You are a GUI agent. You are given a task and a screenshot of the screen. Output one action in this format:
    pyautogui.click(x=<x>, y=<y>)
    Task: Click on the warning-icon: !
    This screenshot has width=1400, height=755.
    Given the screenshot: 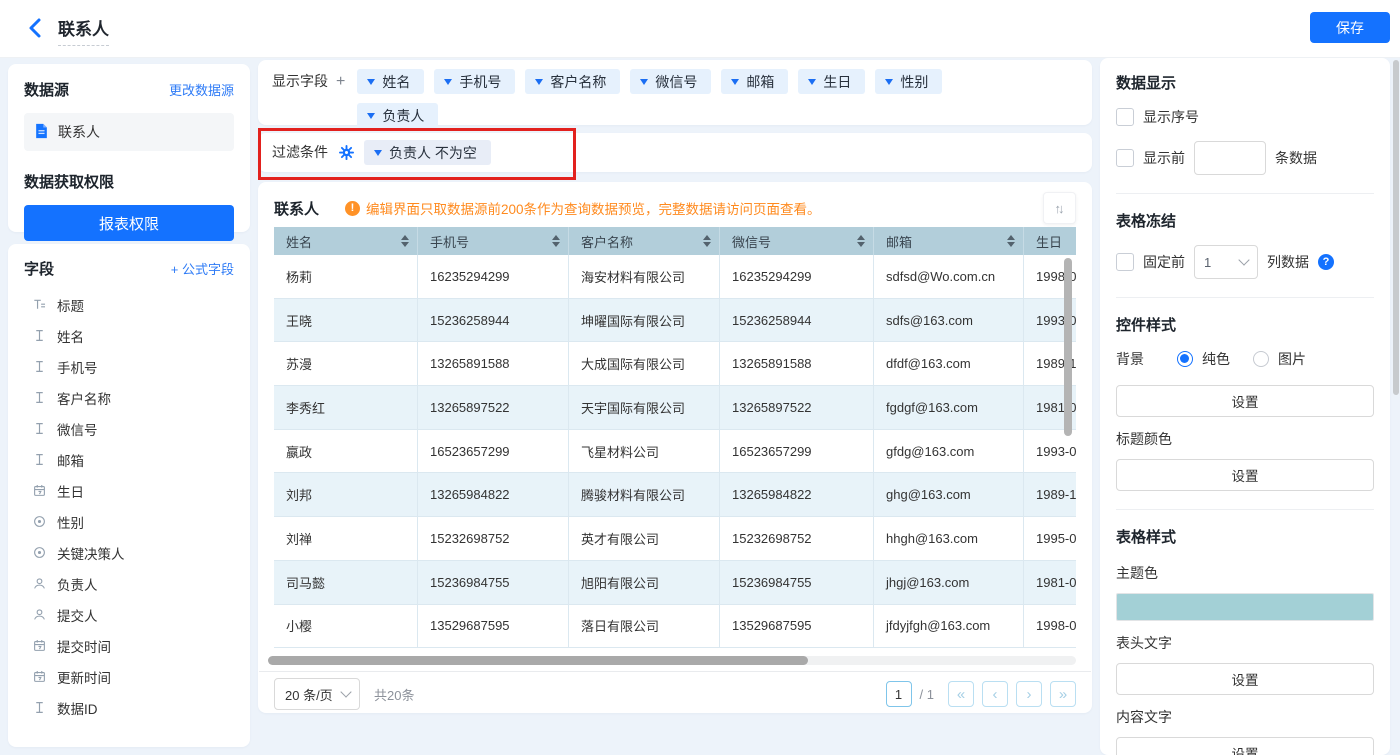 What is the action you would take?
    pyautogui.click(x=353, y=208)
    